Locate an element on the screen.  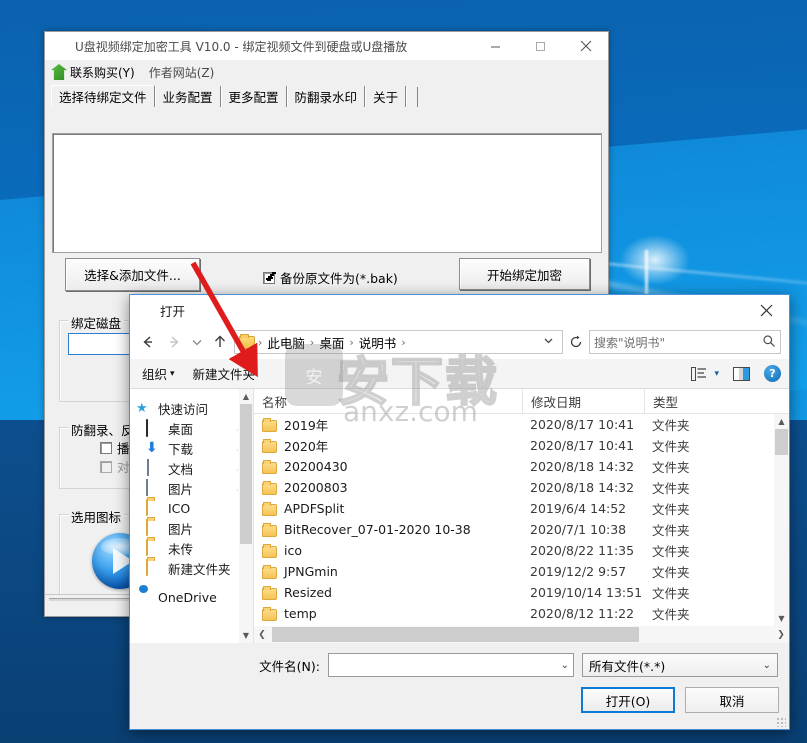
cancel-button: 取消 is located at coordinates (732, 700).